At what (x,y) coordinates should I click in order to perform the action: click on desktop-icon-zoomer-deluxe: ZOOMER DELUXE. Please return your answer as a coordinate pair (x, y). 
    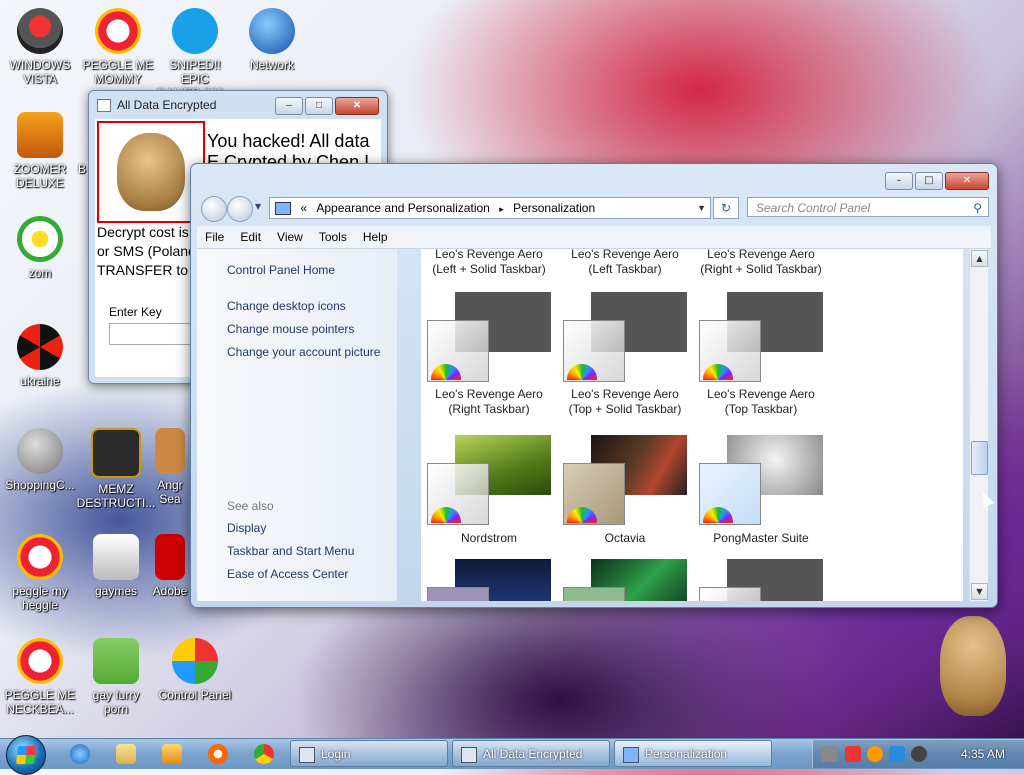
    Looking at the image, I should click on (40, 151).